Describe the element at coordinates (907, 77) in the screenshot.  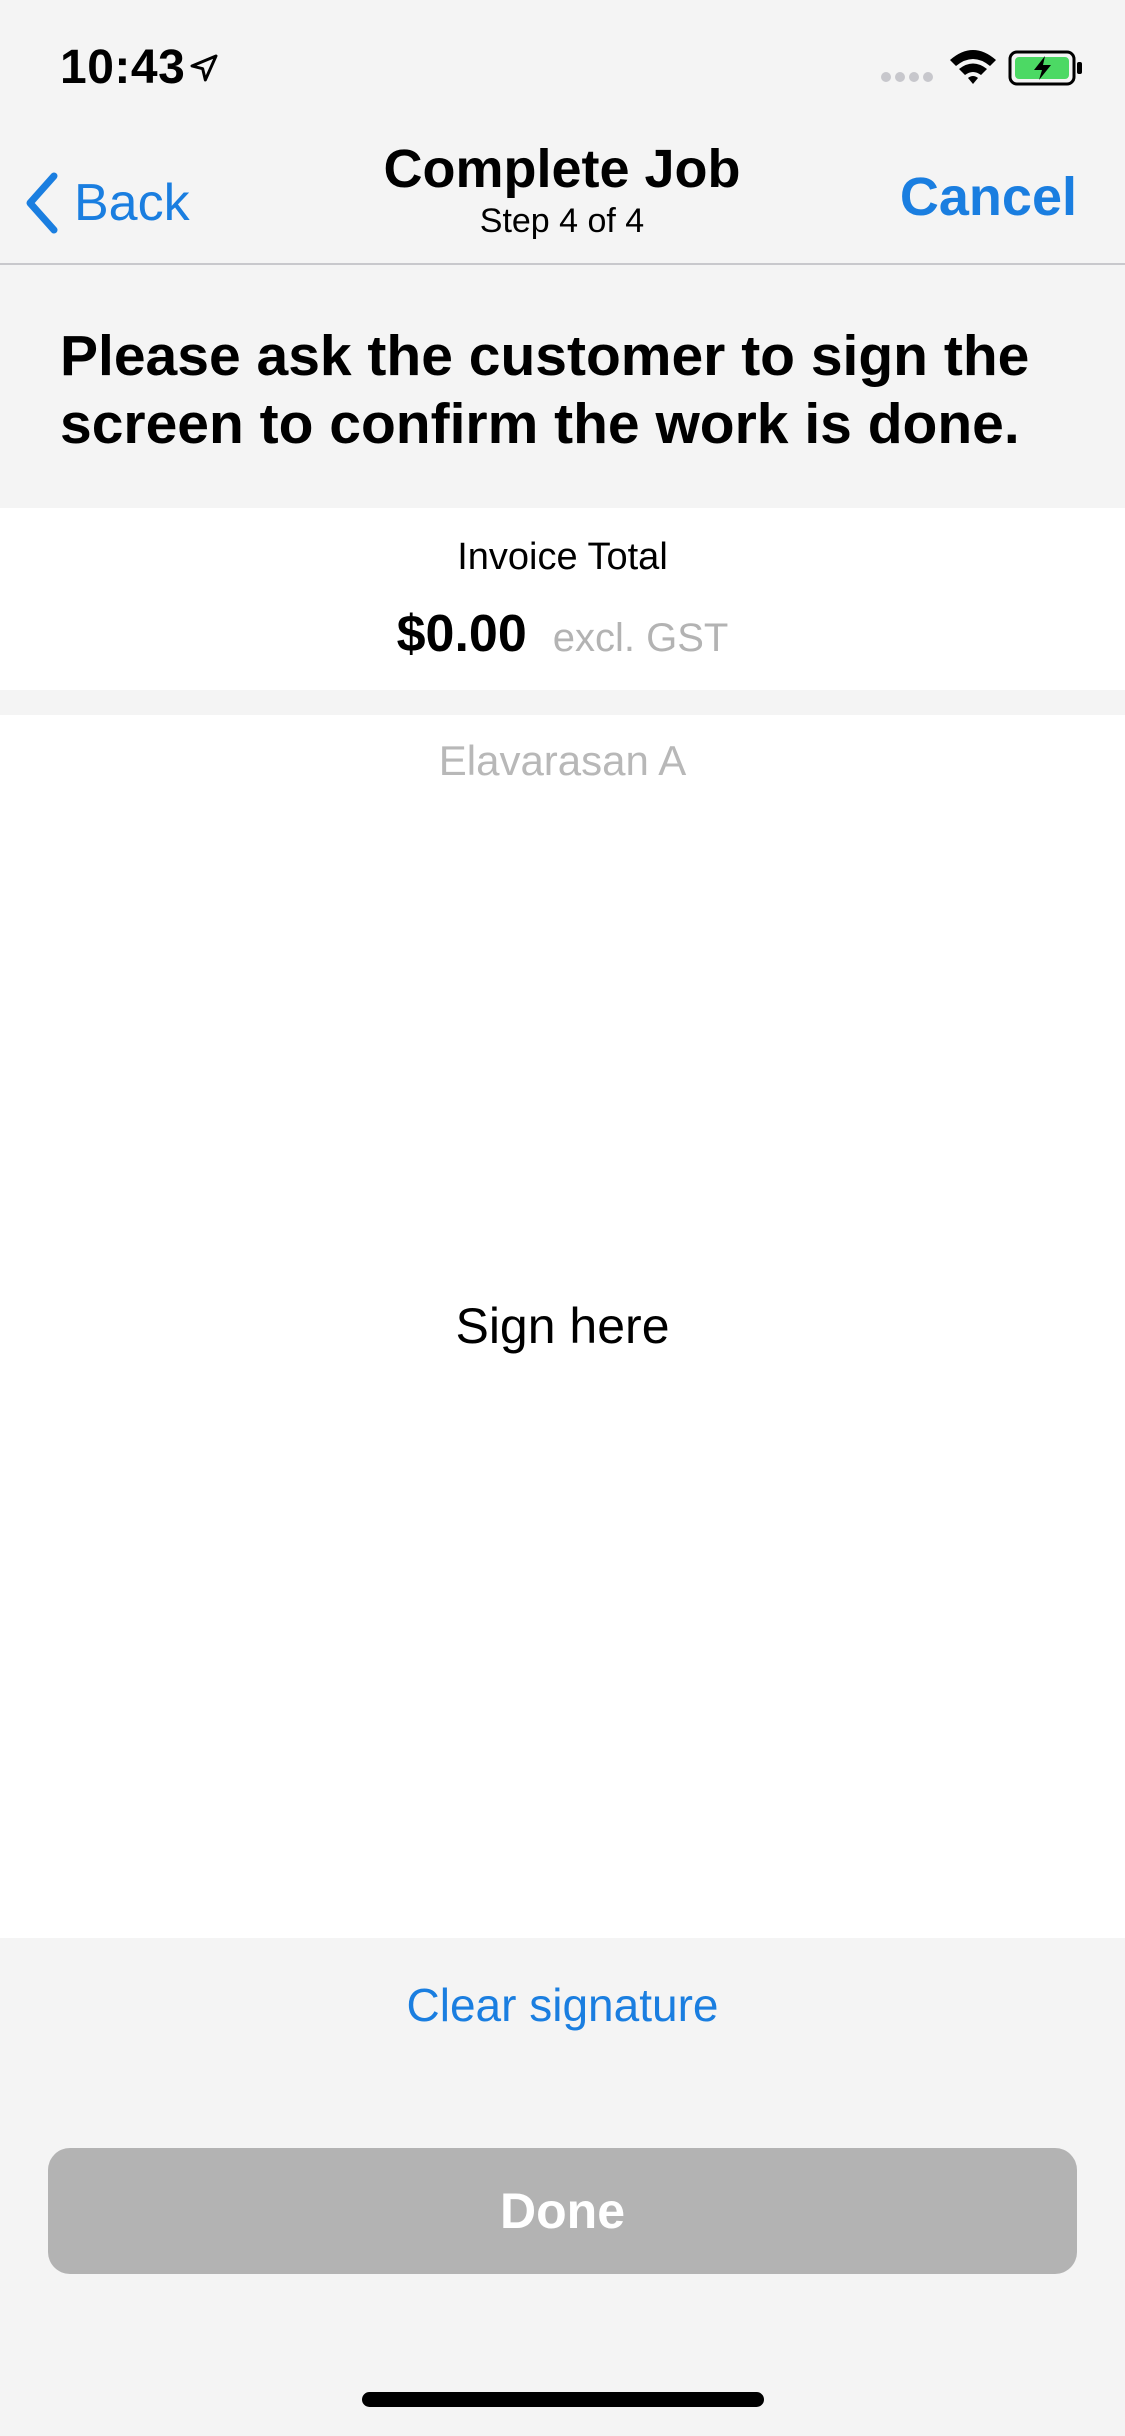
I see `cellular-signal-icon` at that location.